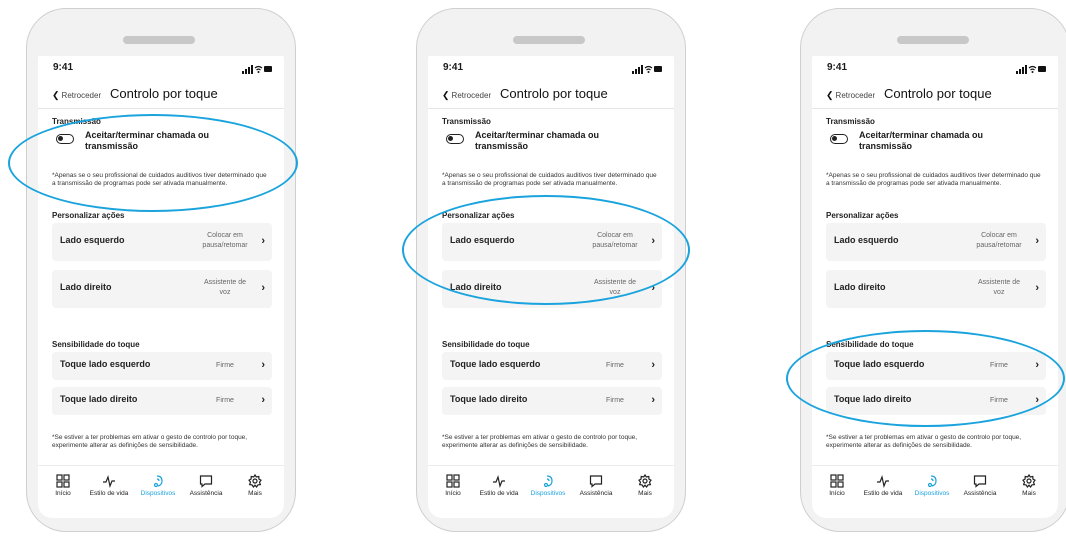 The image size is (1066, 537). What do you see at coordinates (158, 481) in the screenshot?
I see `hearing-aid-icon` at bounding box center [158, 481].